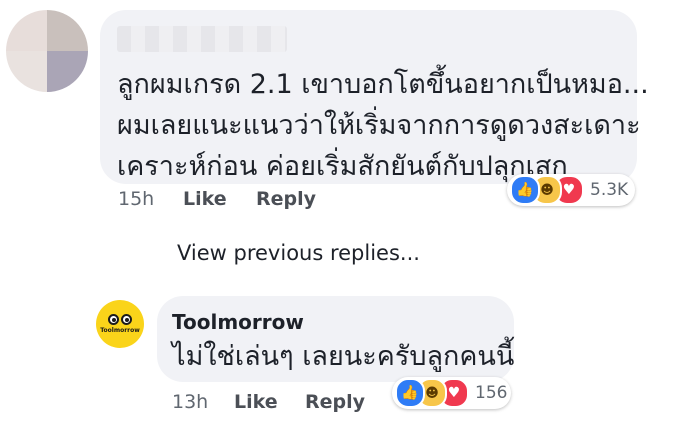 The image size is (700, 437). I want to click on reply-author-avatar: Toolmorrow, so click(120, 324).